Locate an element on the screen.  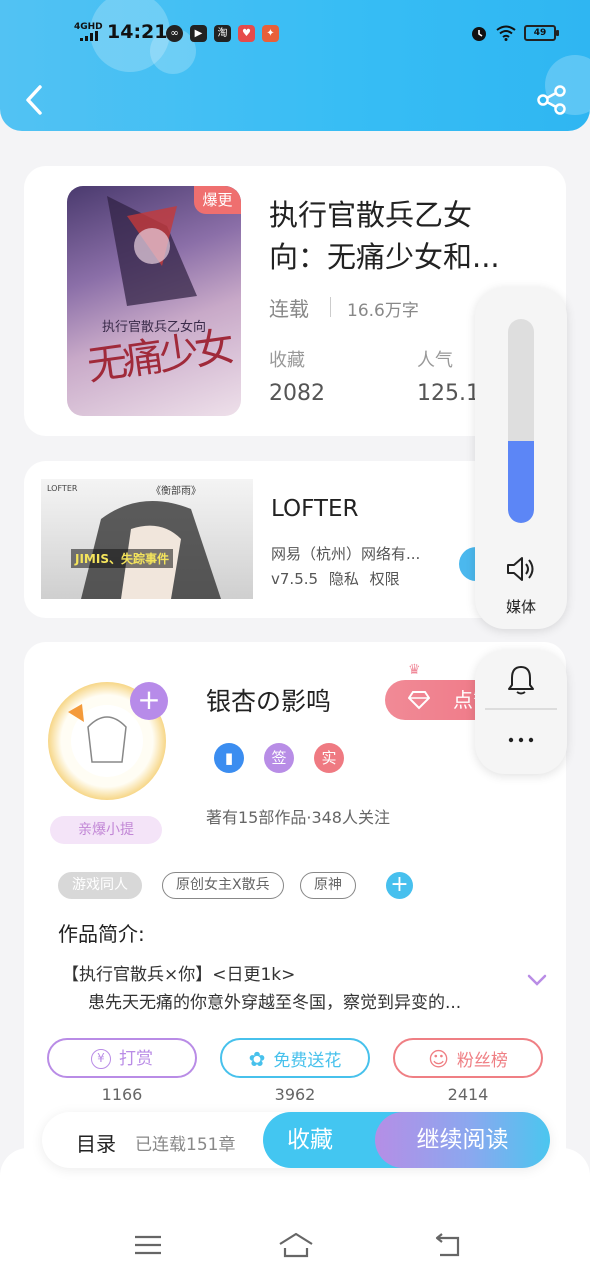
follow-plus-button: + is located at coordinates (149, 701).